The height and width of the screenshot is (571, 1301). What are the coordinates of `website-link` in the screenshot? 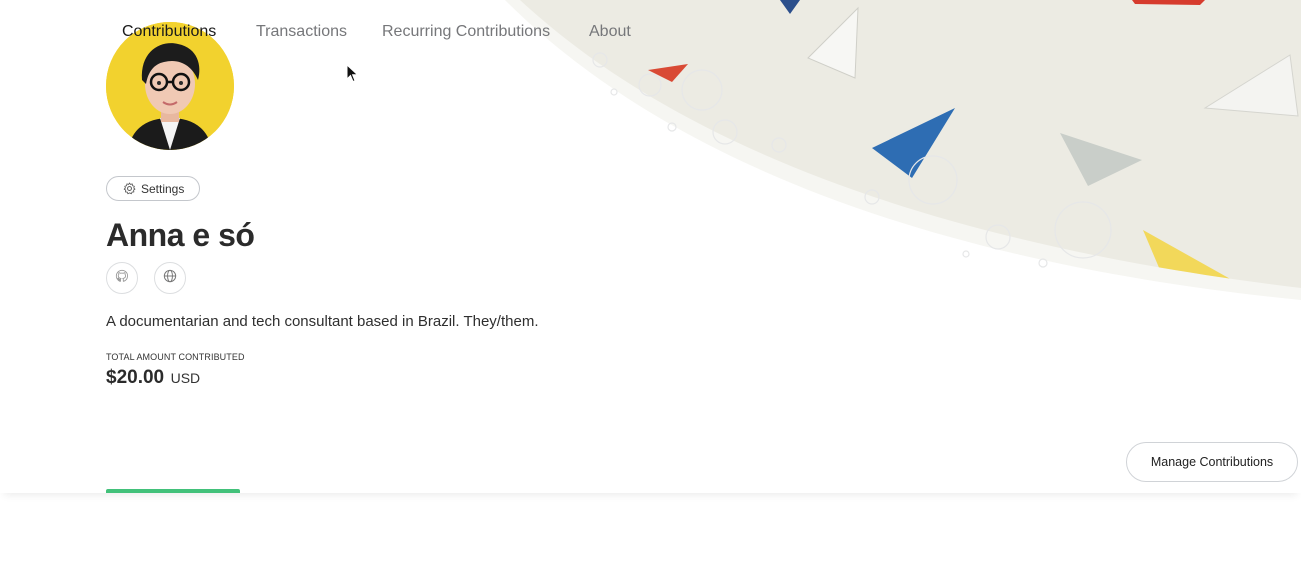 It's located at (170, 278).